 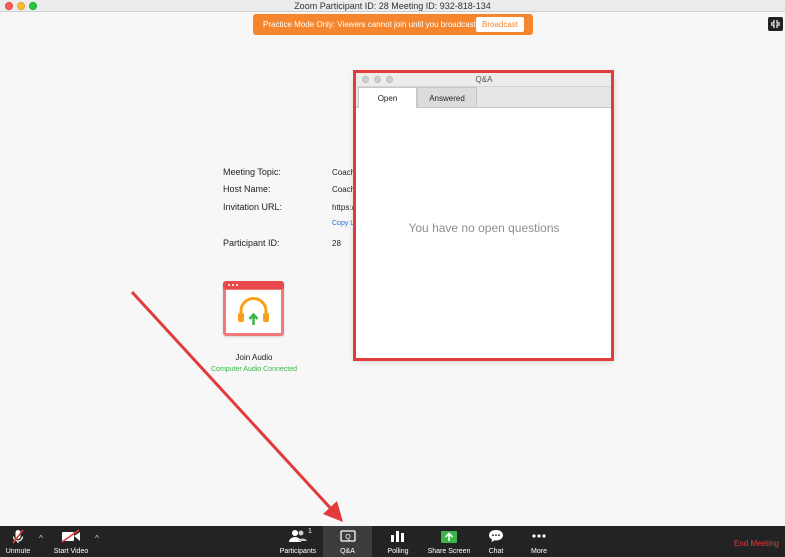 What do you see at coordinates (97, 538) in the screenshot?
I see `video-options-caret-icon: ^` at bounding box center [97, 538].